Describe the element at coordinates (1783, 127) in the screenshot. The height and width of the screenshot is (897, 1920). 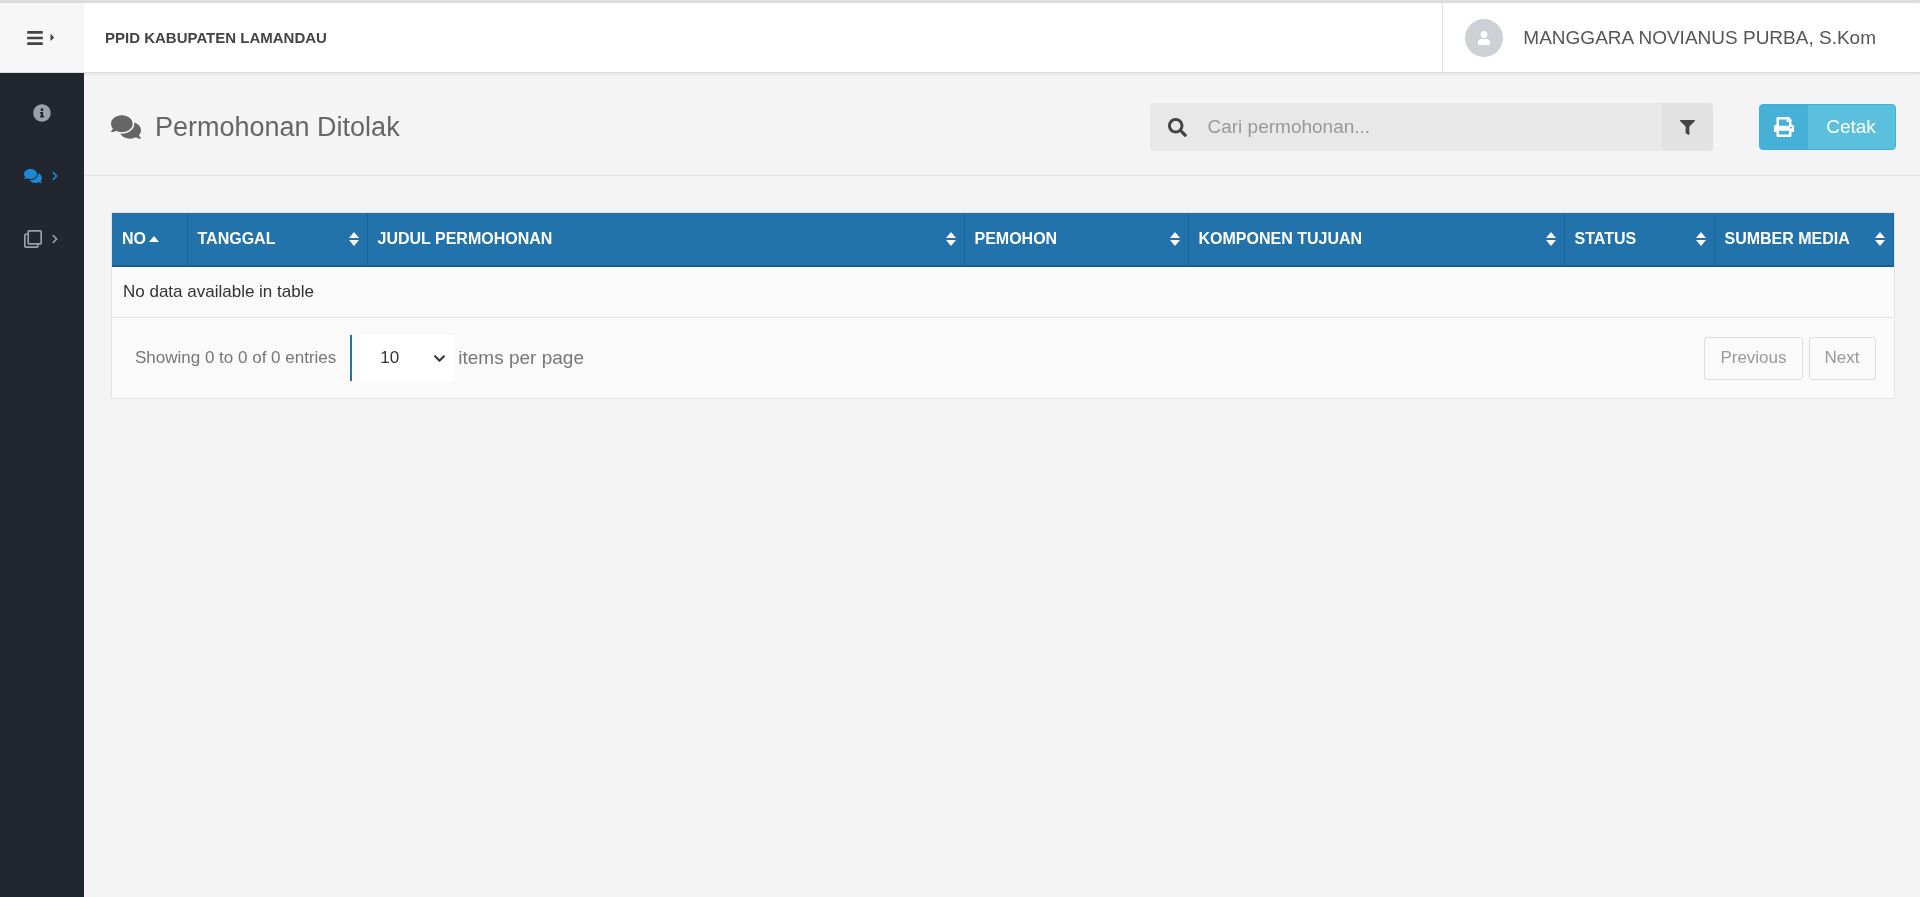
I see `printer-icon` at that location.